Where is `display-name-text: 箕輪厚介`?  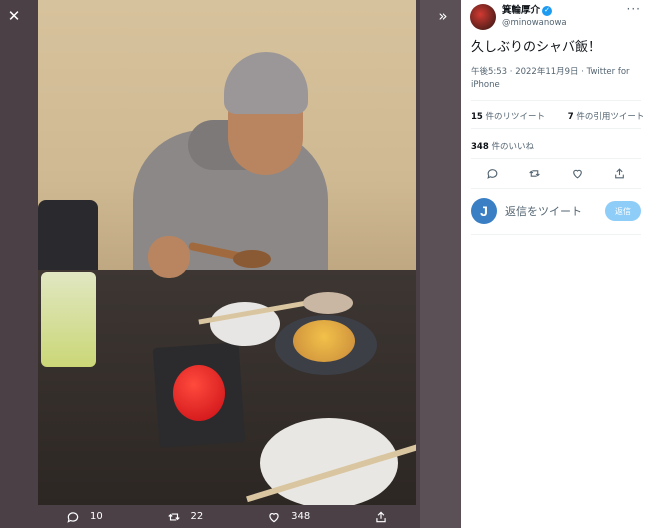 display-name-text: 箕輪厚介 is located at coordinates (521, 10).